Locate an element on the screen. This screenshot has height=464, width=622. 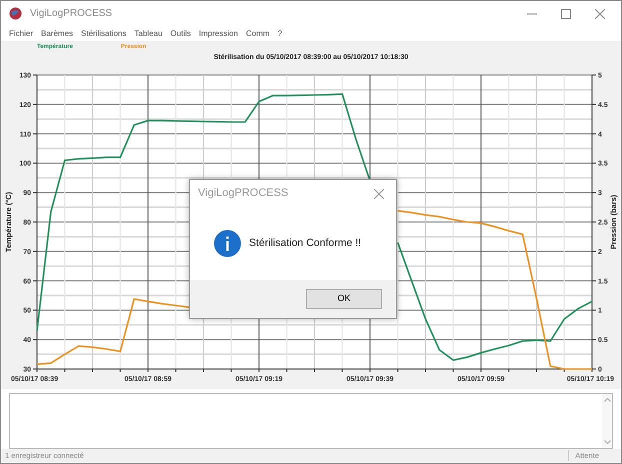
menu-item: ? is located at coordinates (280, 34).